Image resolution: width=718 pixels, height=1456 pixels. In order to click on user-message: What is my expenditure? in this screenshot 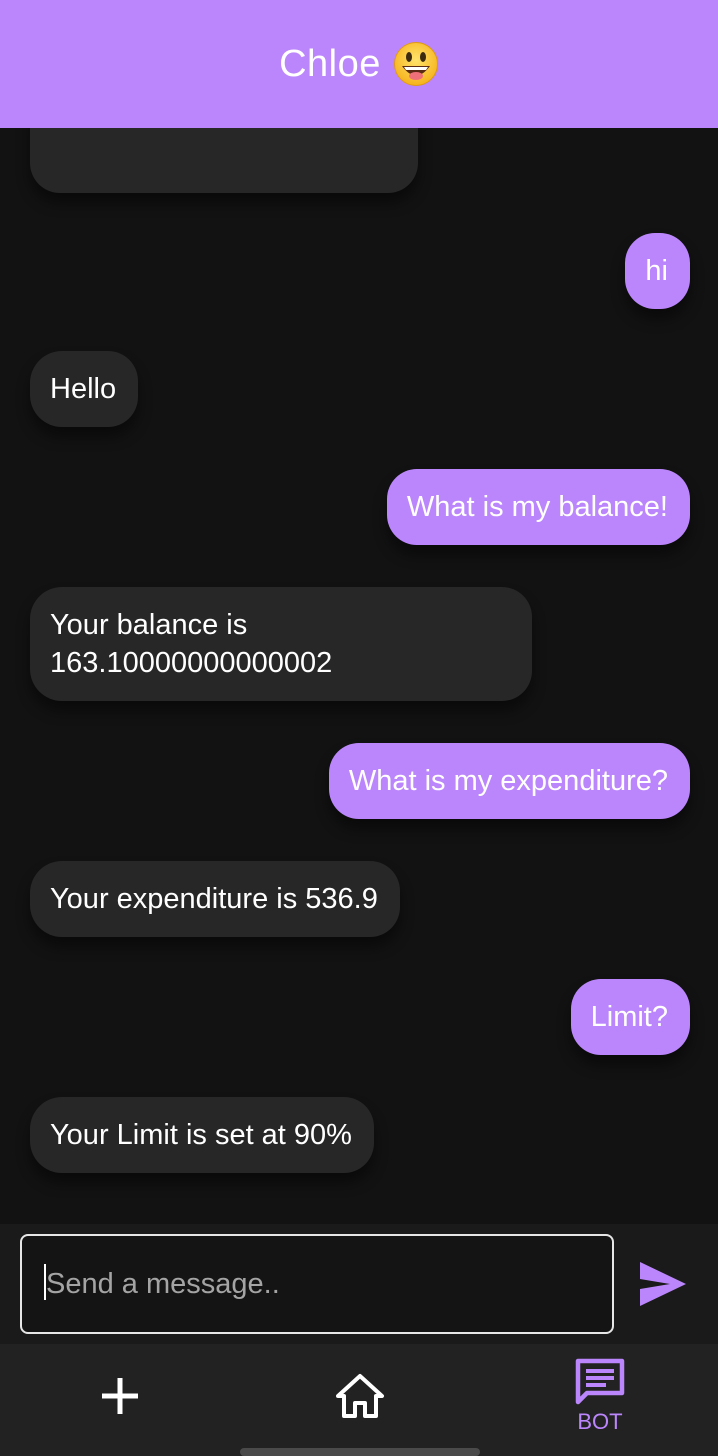, I will do `click(509, 781)`.